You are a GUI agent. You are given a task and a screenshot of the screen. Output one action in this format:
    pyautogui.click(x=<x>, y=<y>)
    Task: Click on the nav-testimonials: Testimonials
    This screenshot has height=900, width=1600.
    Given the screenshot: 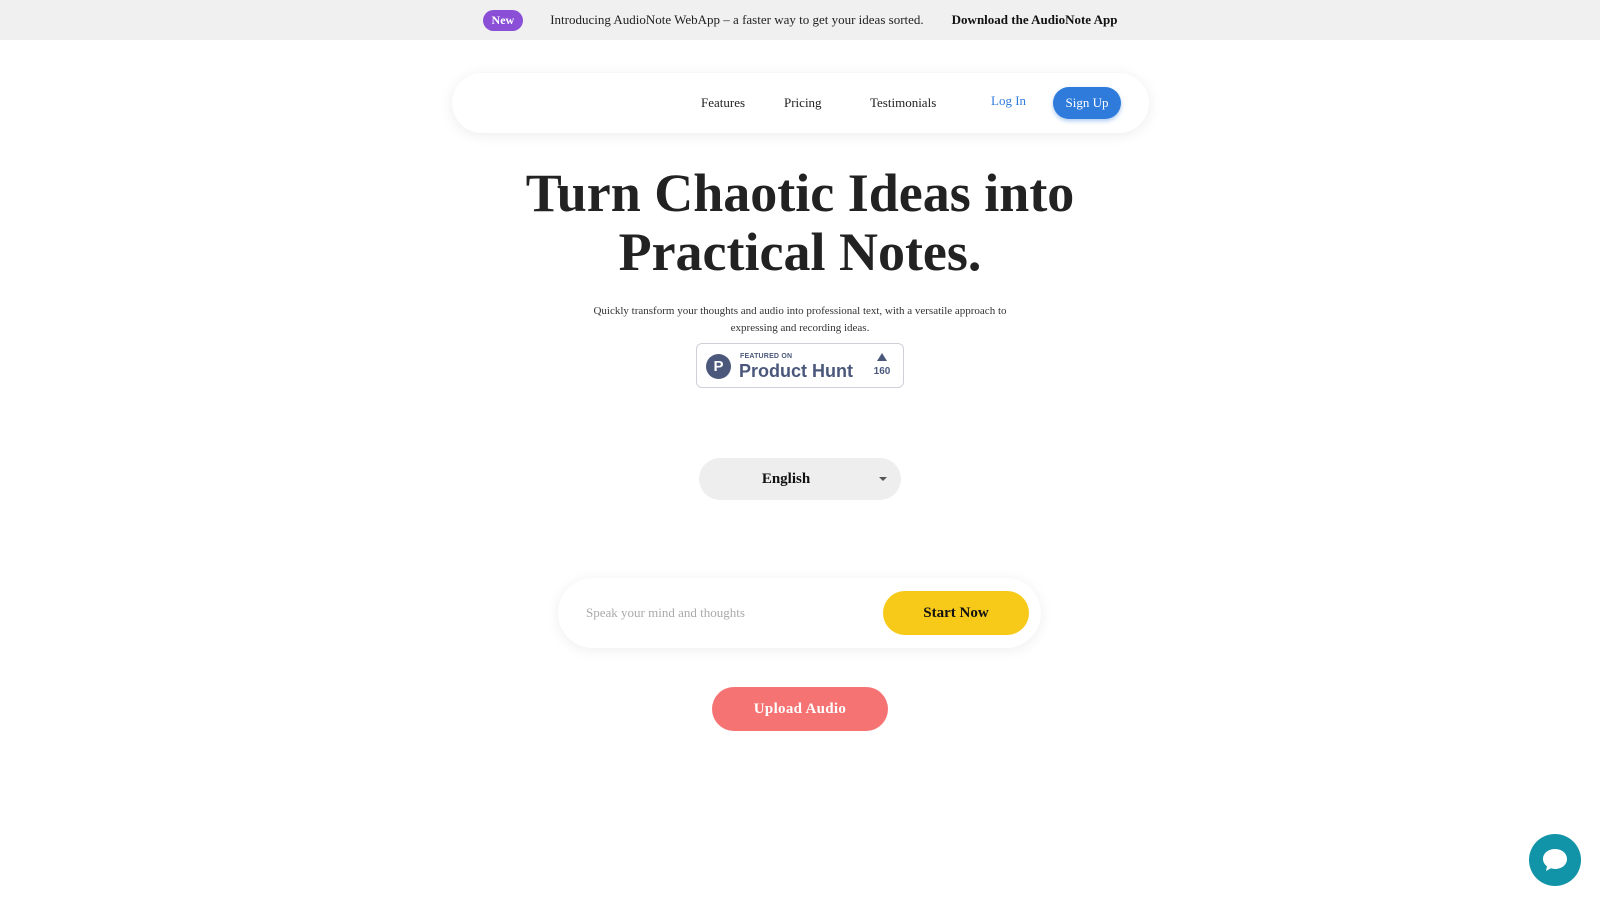 What is the action you would take?
    pyautogui.click(x=903, y=103)
    